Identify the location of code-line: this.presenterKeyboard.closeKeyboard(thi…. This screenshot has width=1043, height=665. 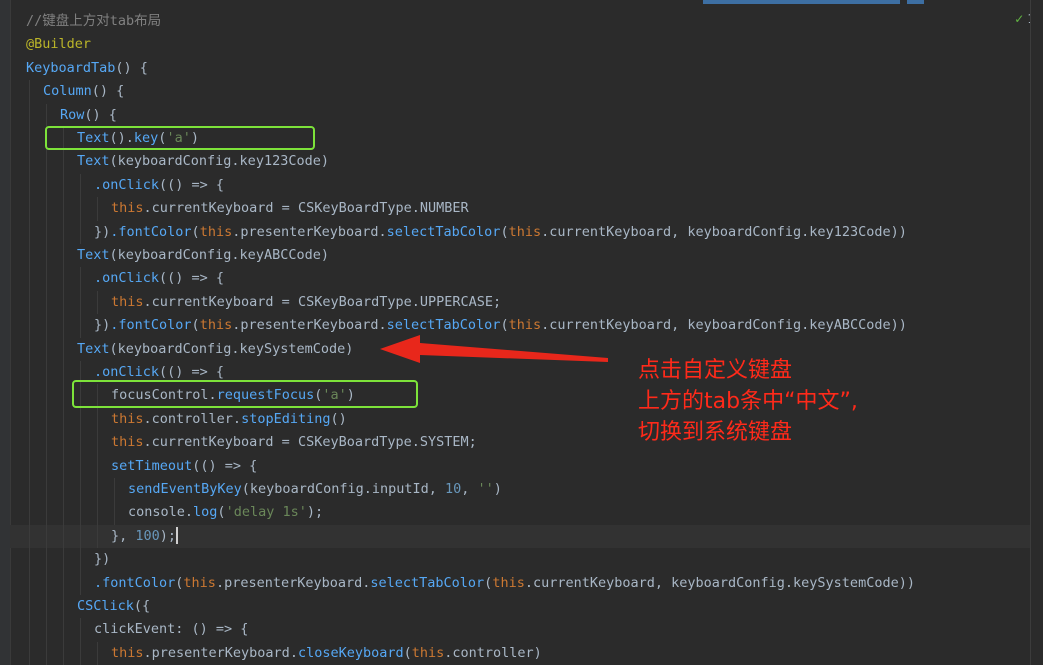
(520, 653).